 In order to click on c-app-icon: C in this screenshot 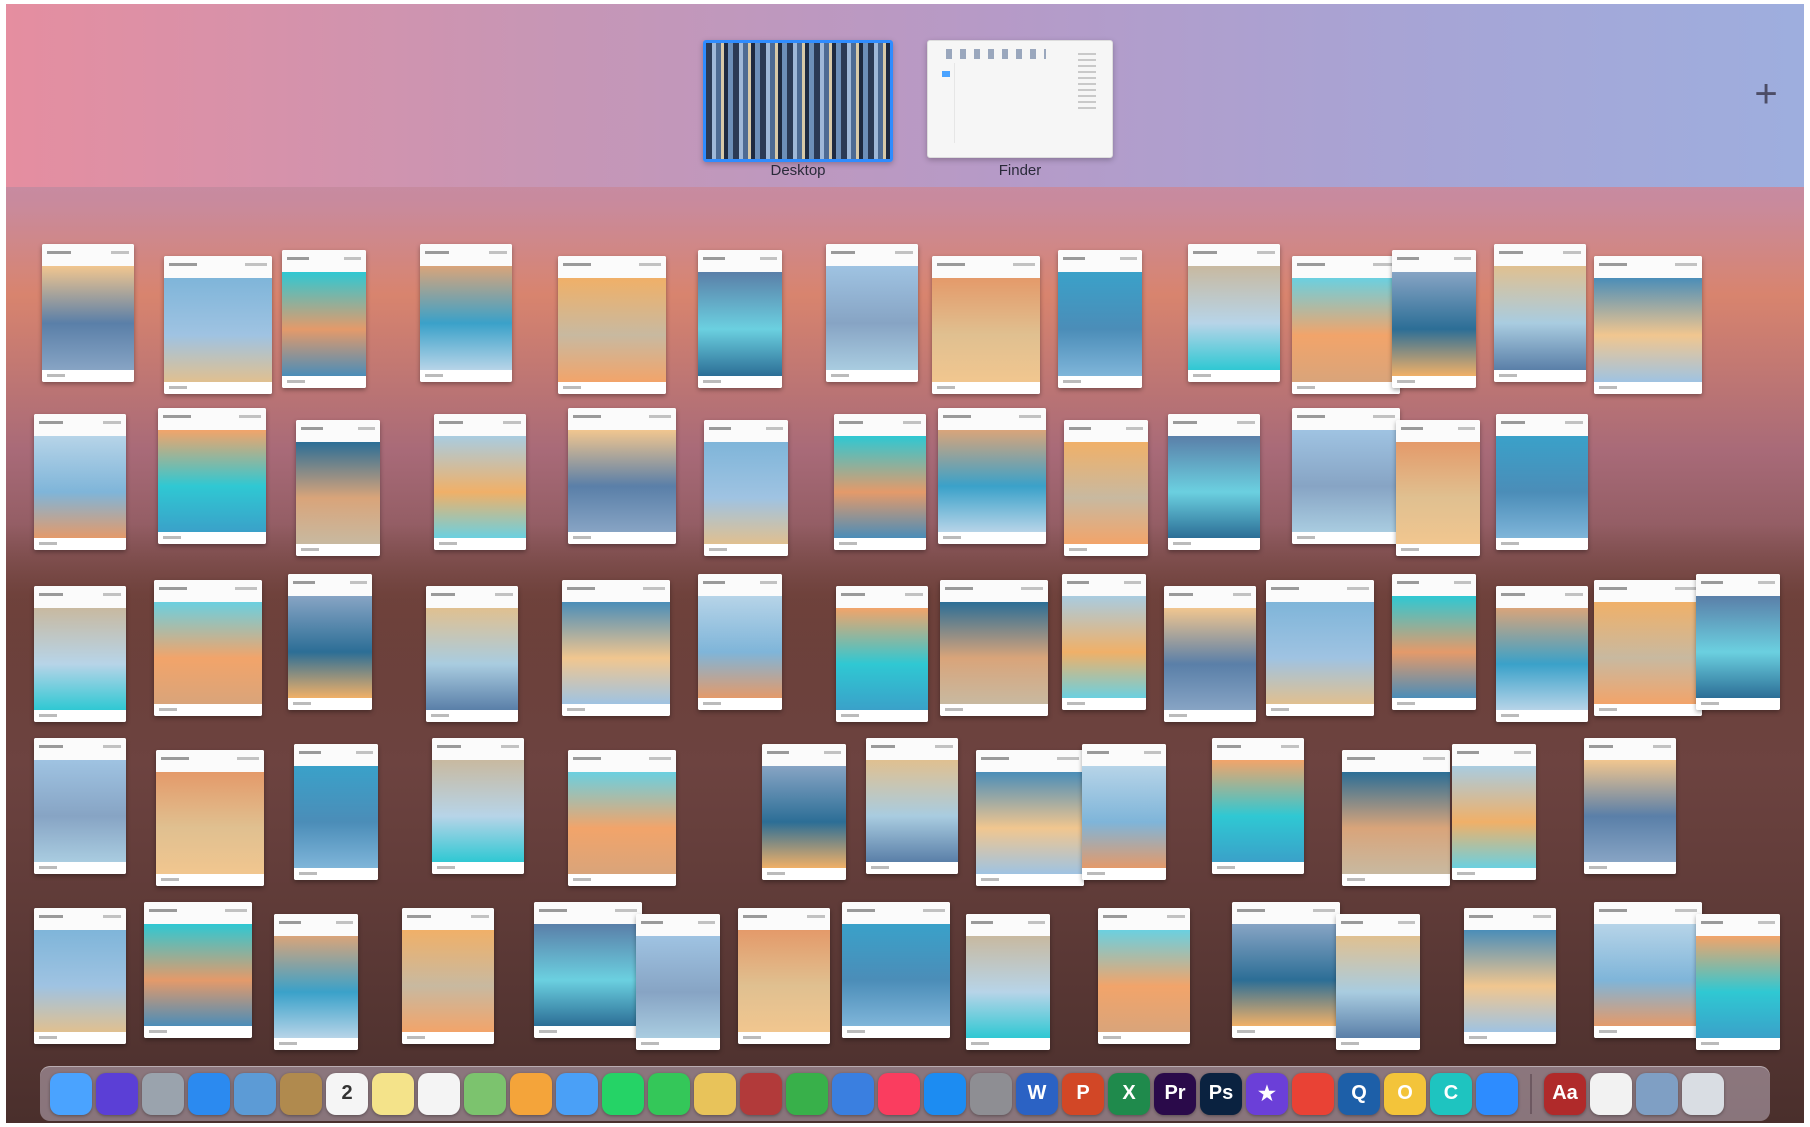, I will do `click(1451, 1093)`.